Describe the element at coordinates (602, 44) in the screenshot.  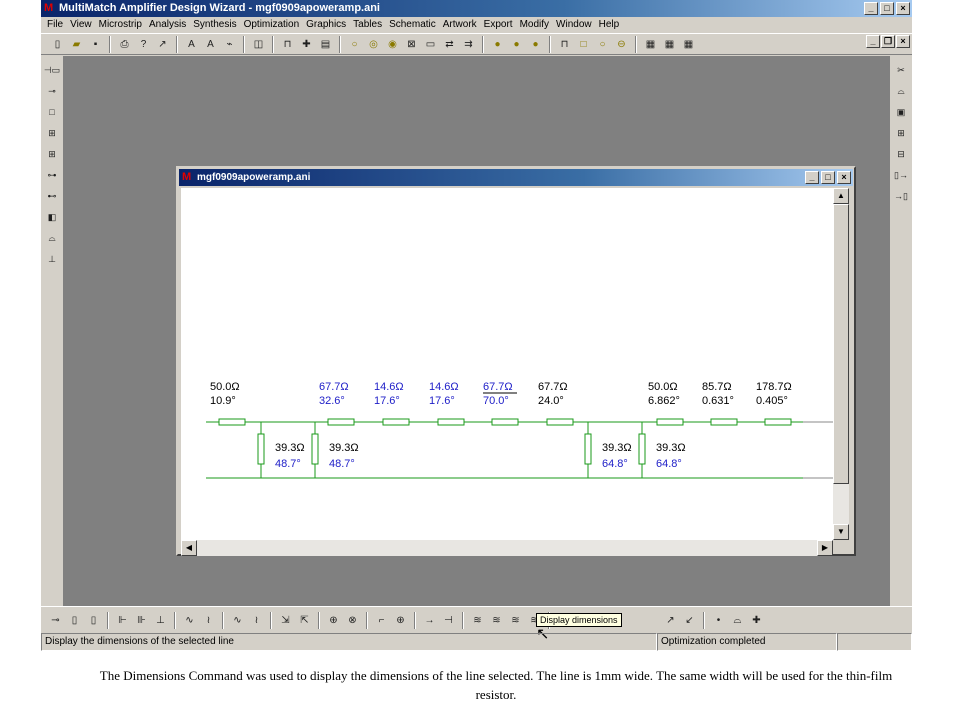
I see `ring-icon: ○` at that location.